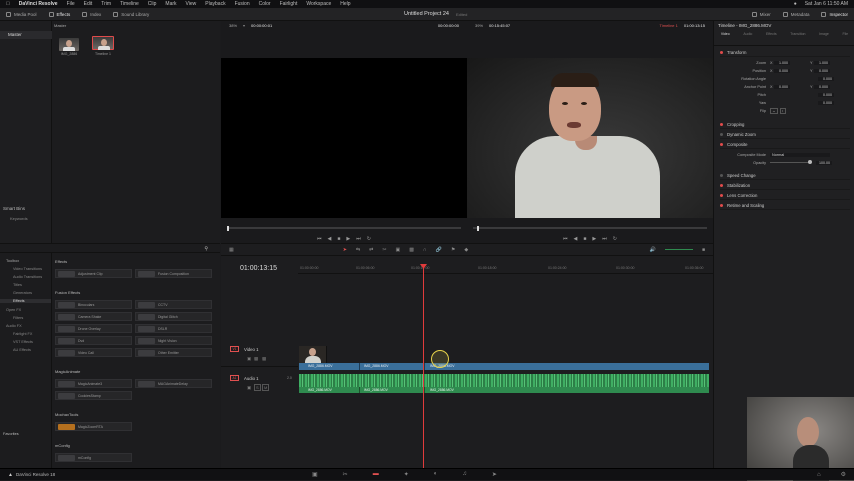 The image size is (854, 481). Describe the element at coordinates (231, 250) in the screenshot. I see `layout-icon: ▦` at that location.